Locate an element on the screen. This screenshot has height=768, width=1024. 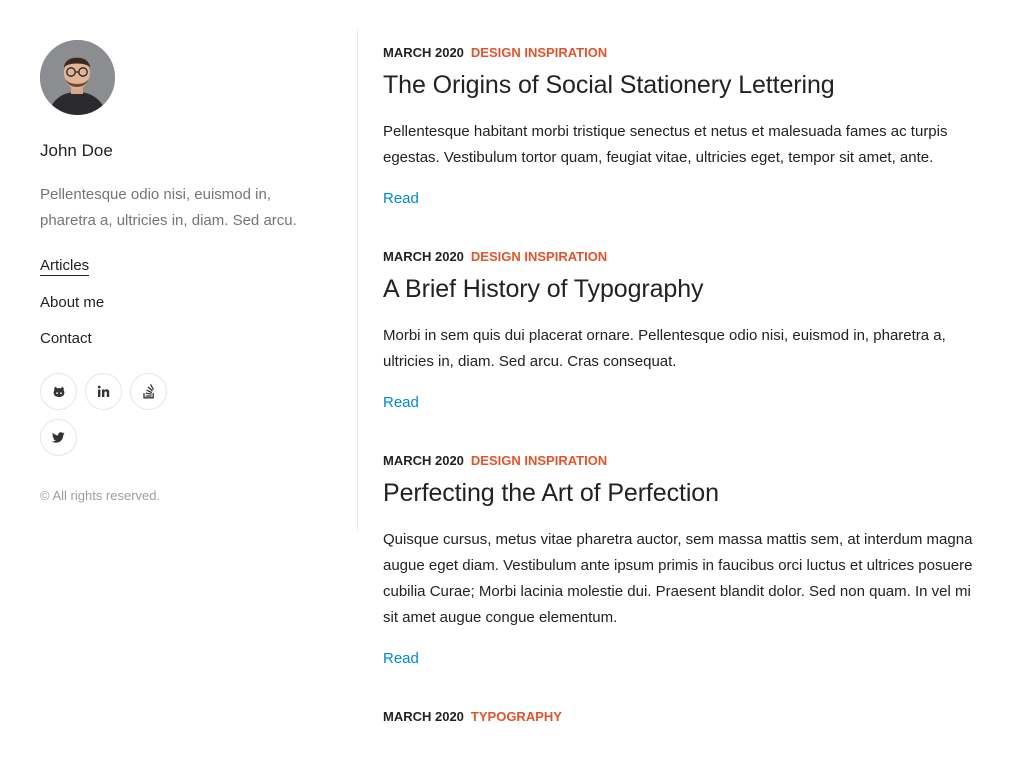
nav-item-articles: Articles is located at coordinates (65, 266).